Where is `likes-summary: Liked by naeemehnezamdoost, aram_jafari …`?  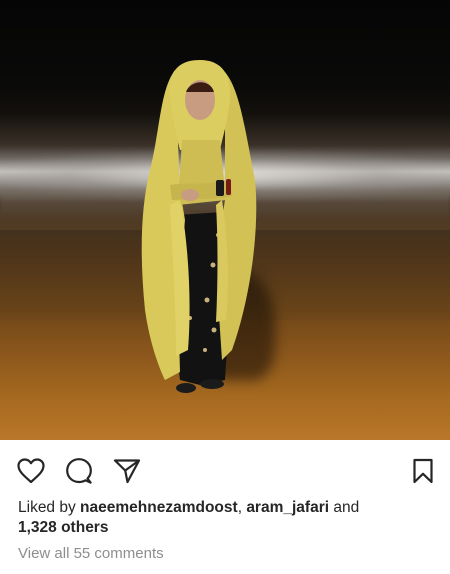
likes-summary: Liked by naeemehnezamdoost, aram_jafari … is located at coordinates (228, 518).